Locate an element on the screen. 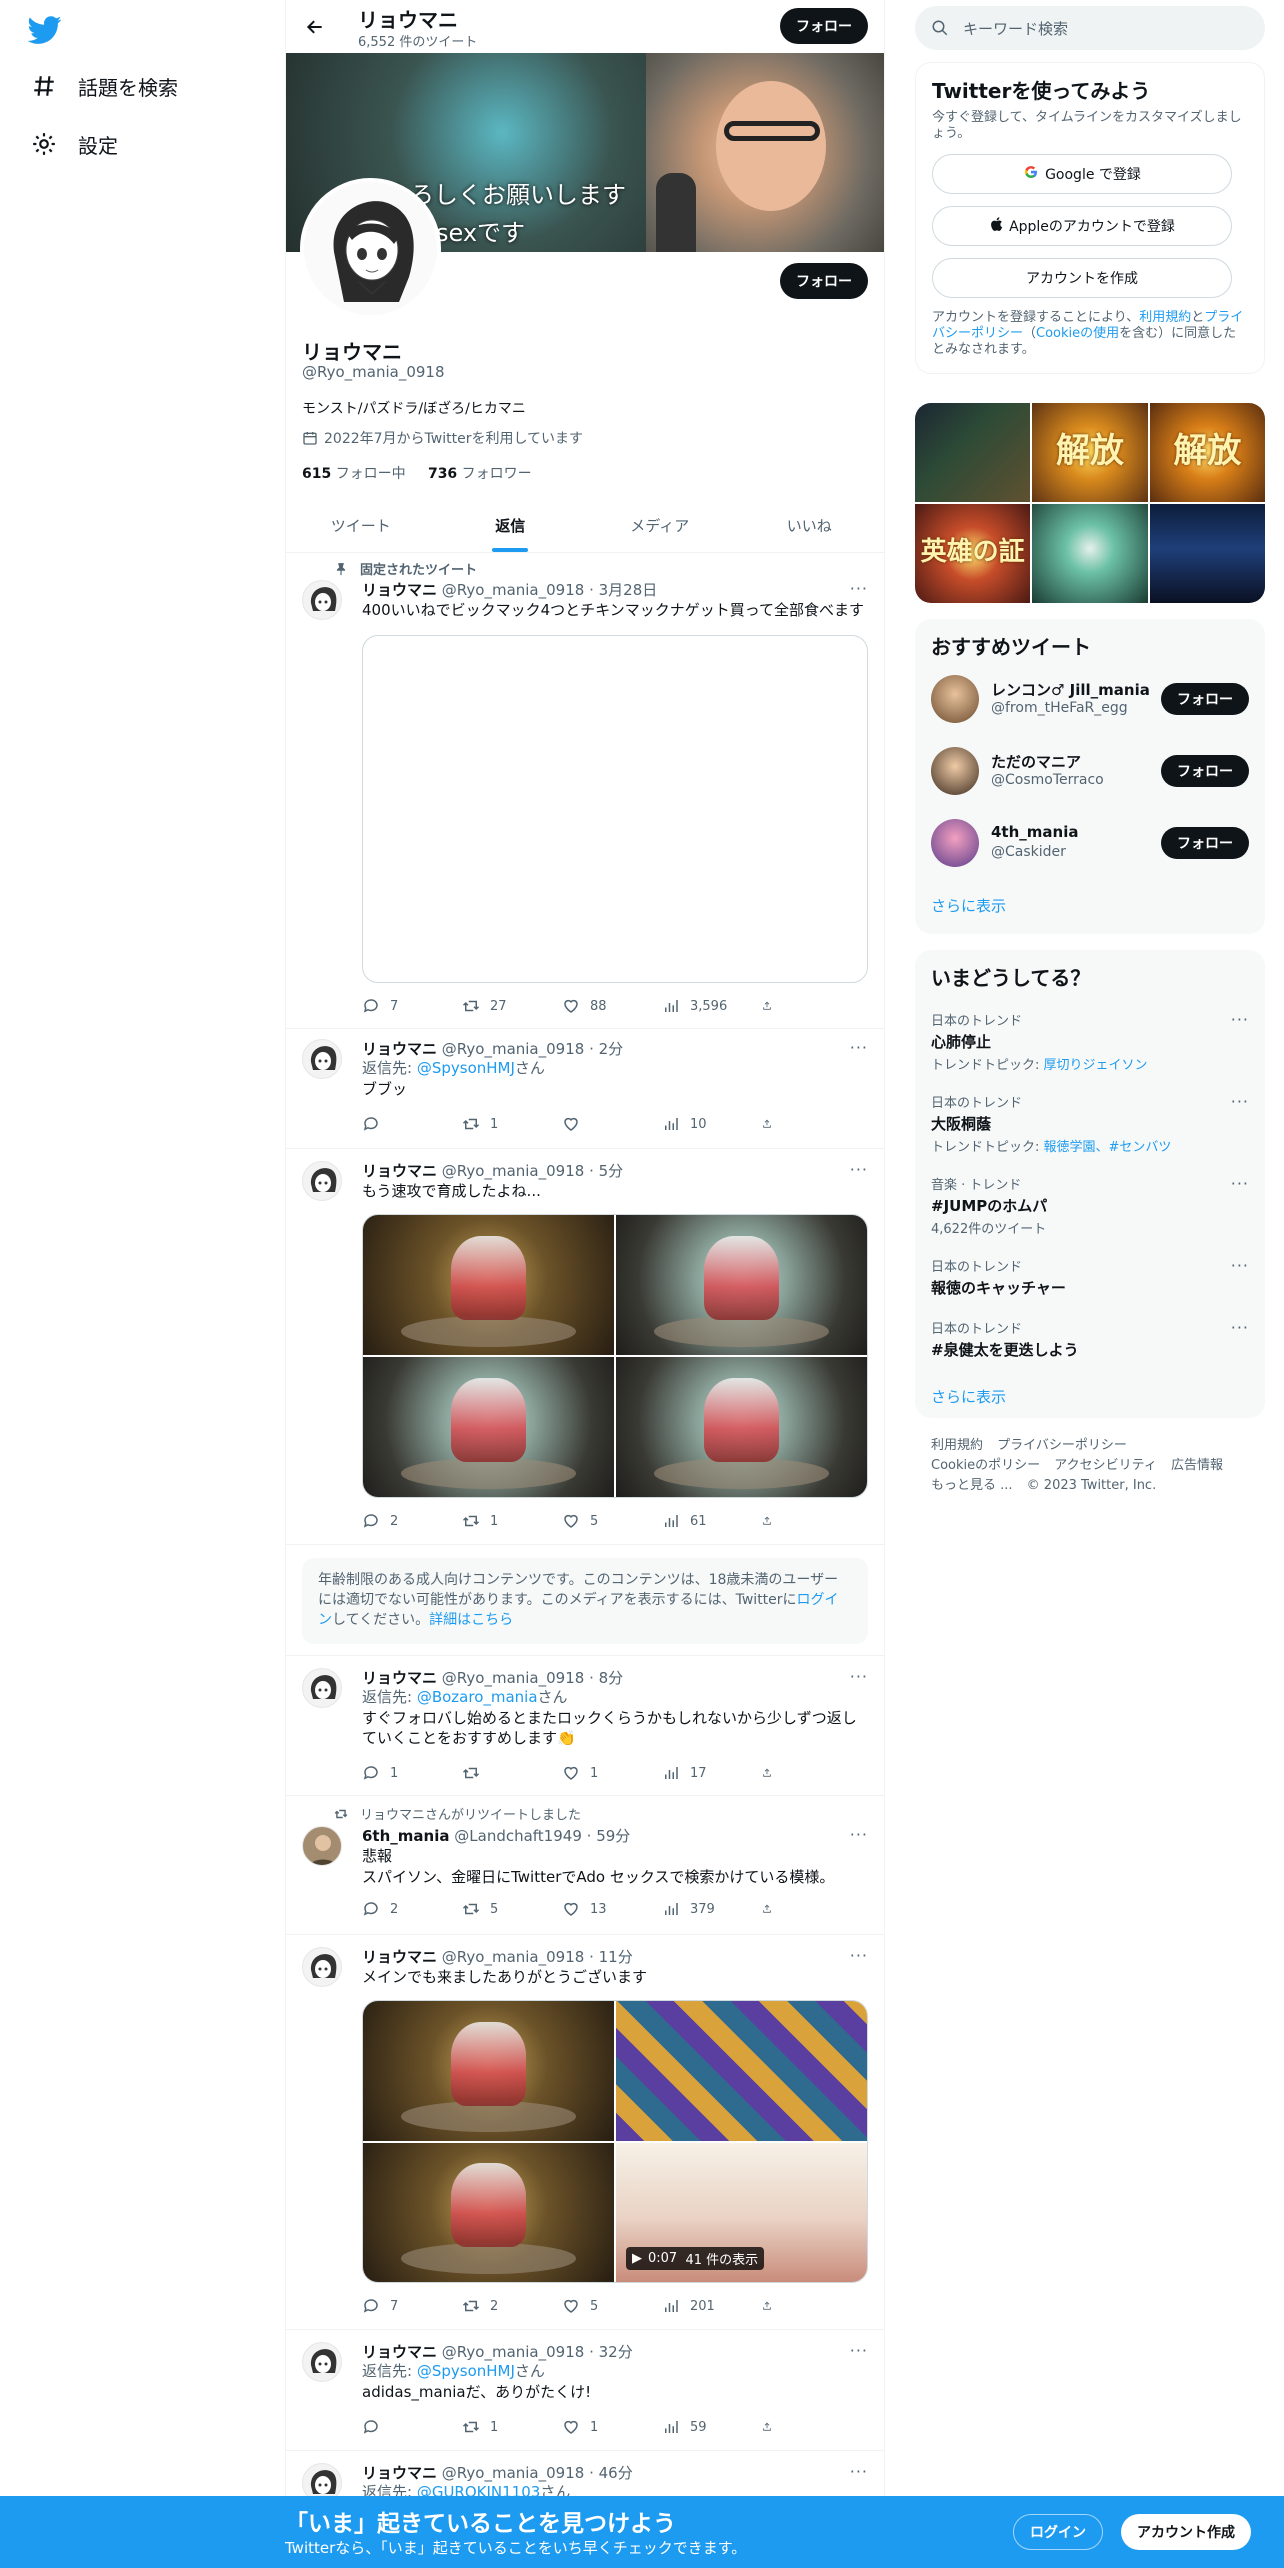  profile-follow-button: フォロー is located at coordinates (824, 281).